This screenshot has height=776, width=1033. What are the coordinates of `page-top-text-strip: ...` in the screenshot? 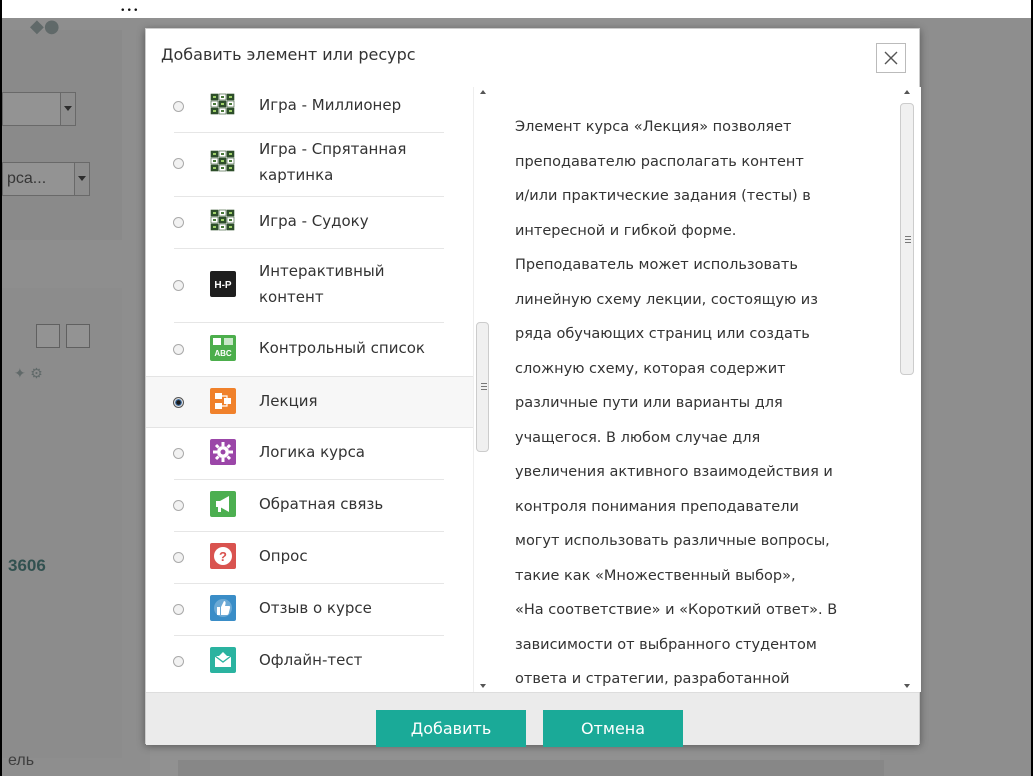 It's located at (516, 9).